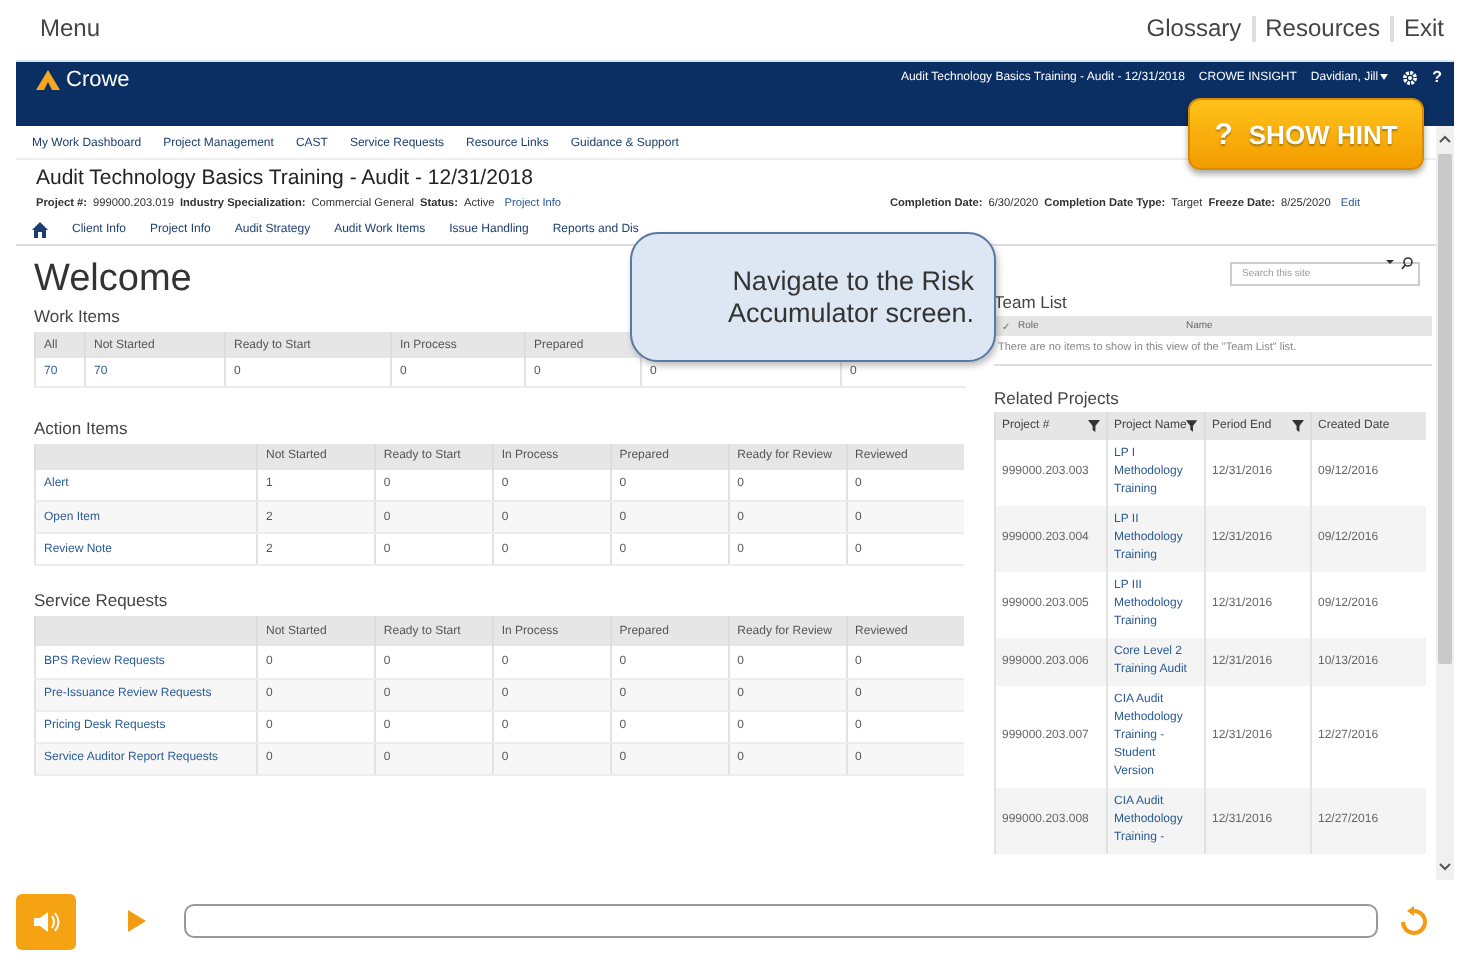 Image resolution: width=1470 pixels, height=970 pixels. What do you see at coordinates (1414, 921) in the screenshot?
I see `replay-icon` at bounding box center [1414, 921].